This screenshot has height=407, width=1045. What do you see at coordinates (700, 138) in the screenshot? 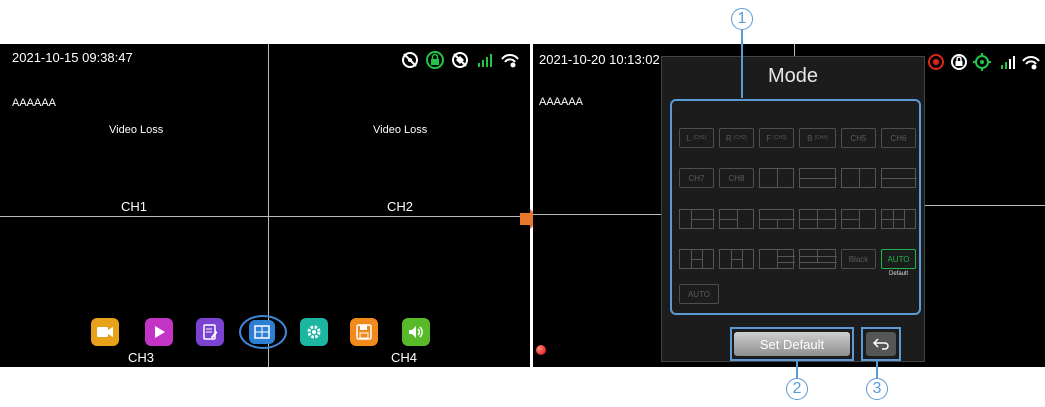
I see `mode-sublabel: (CH1)` at bounding box center [700, 138].